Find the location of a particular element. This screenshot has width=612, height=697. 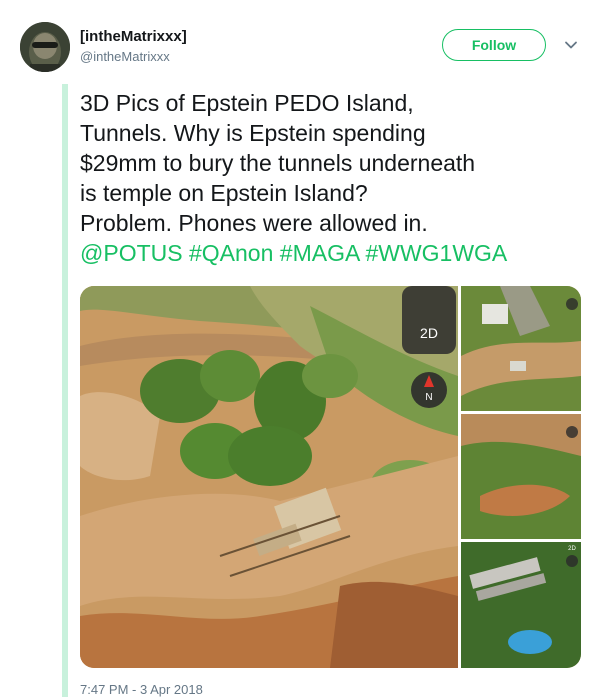

hashtag-wwg1wga-link: #WWG1WGA is located at coordinates (436, 253).